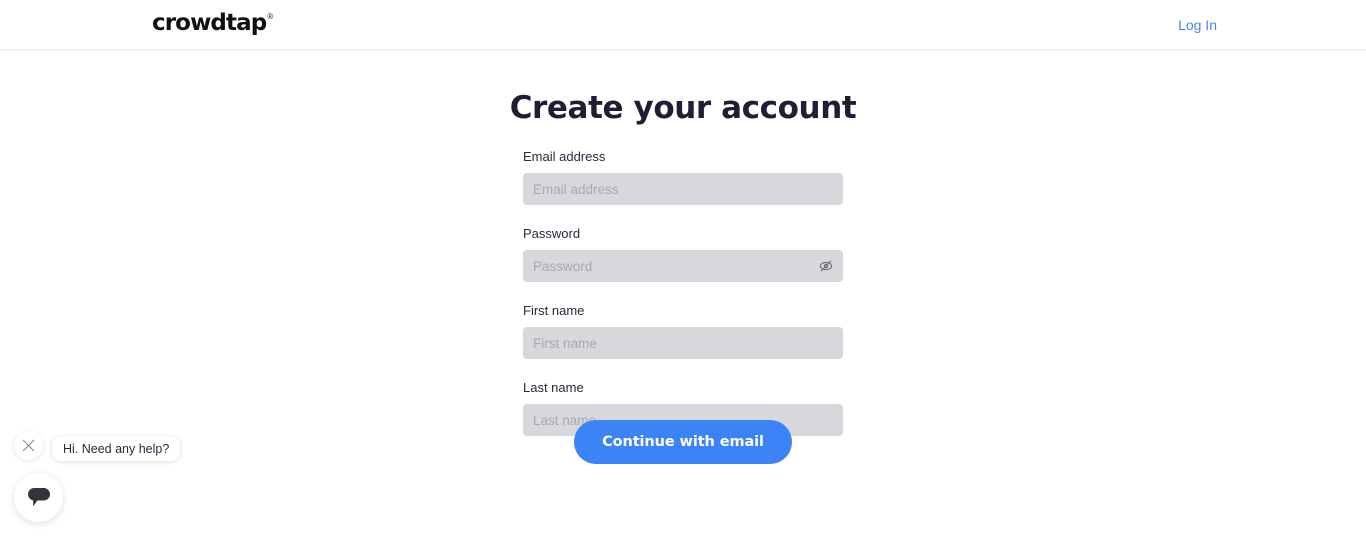  What do you see at coordinates (38, 497) in the screenshot?
I see `chat-bubble-icon` at bounding box center [38, 497].